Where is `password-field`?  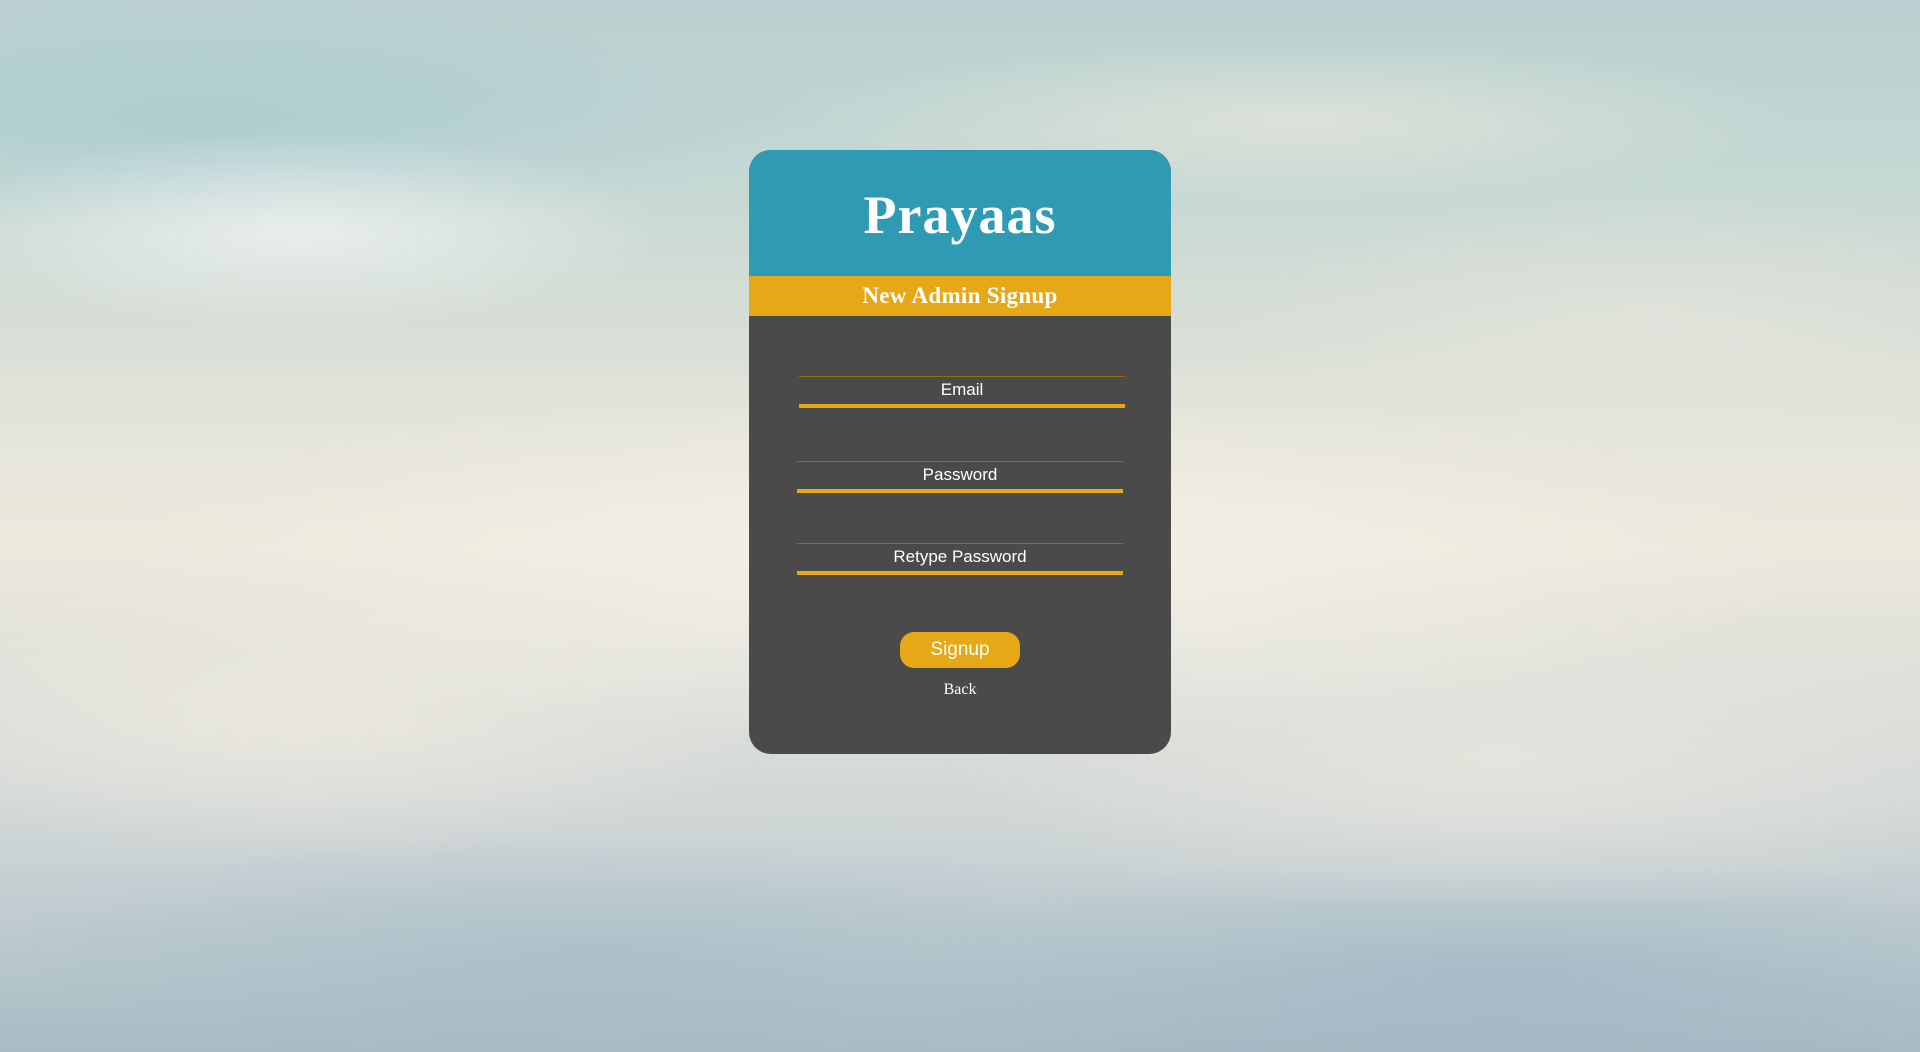
password-field is located at coordinates (960, 477).